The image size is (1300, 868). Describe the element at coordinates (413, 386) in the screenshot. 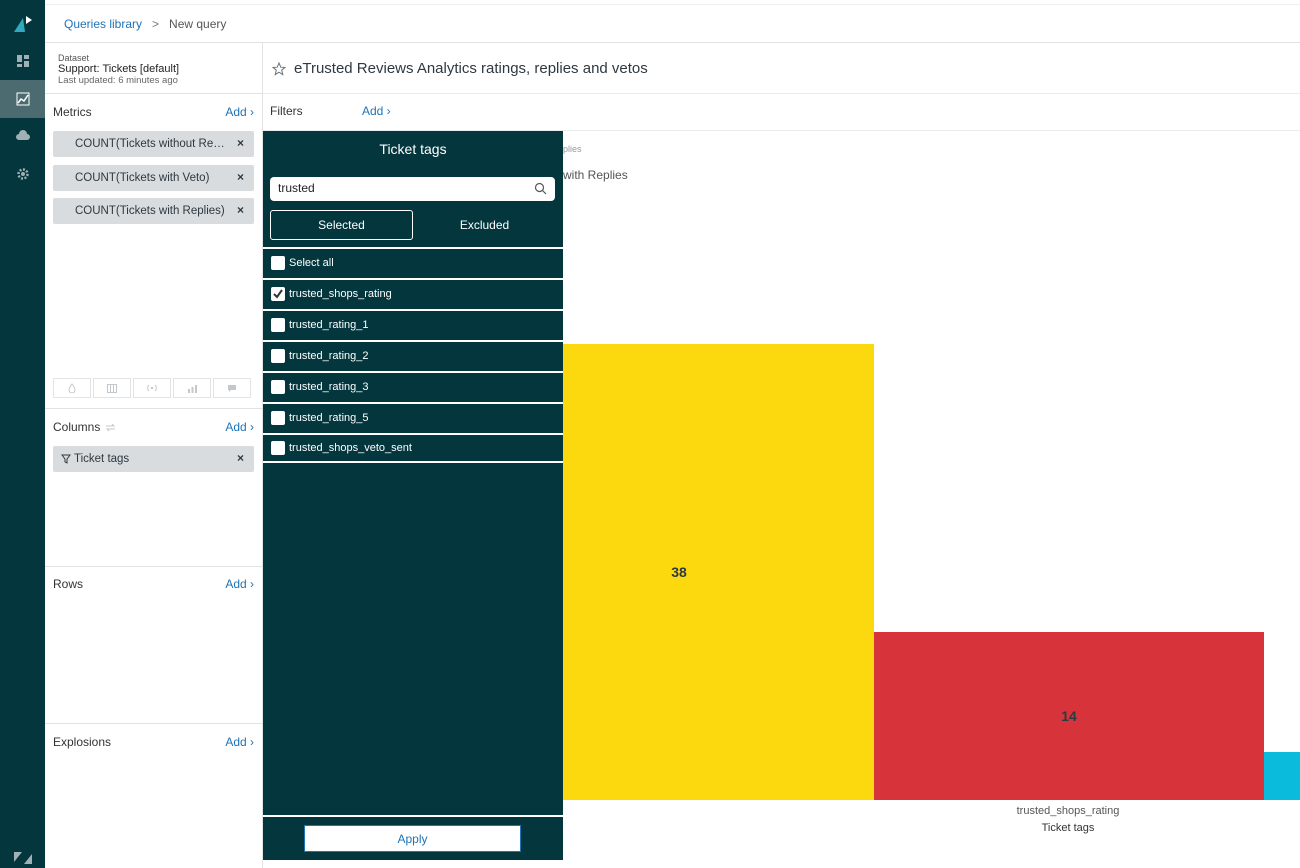

I see `tag-option: trusted_rating_3` at that location.